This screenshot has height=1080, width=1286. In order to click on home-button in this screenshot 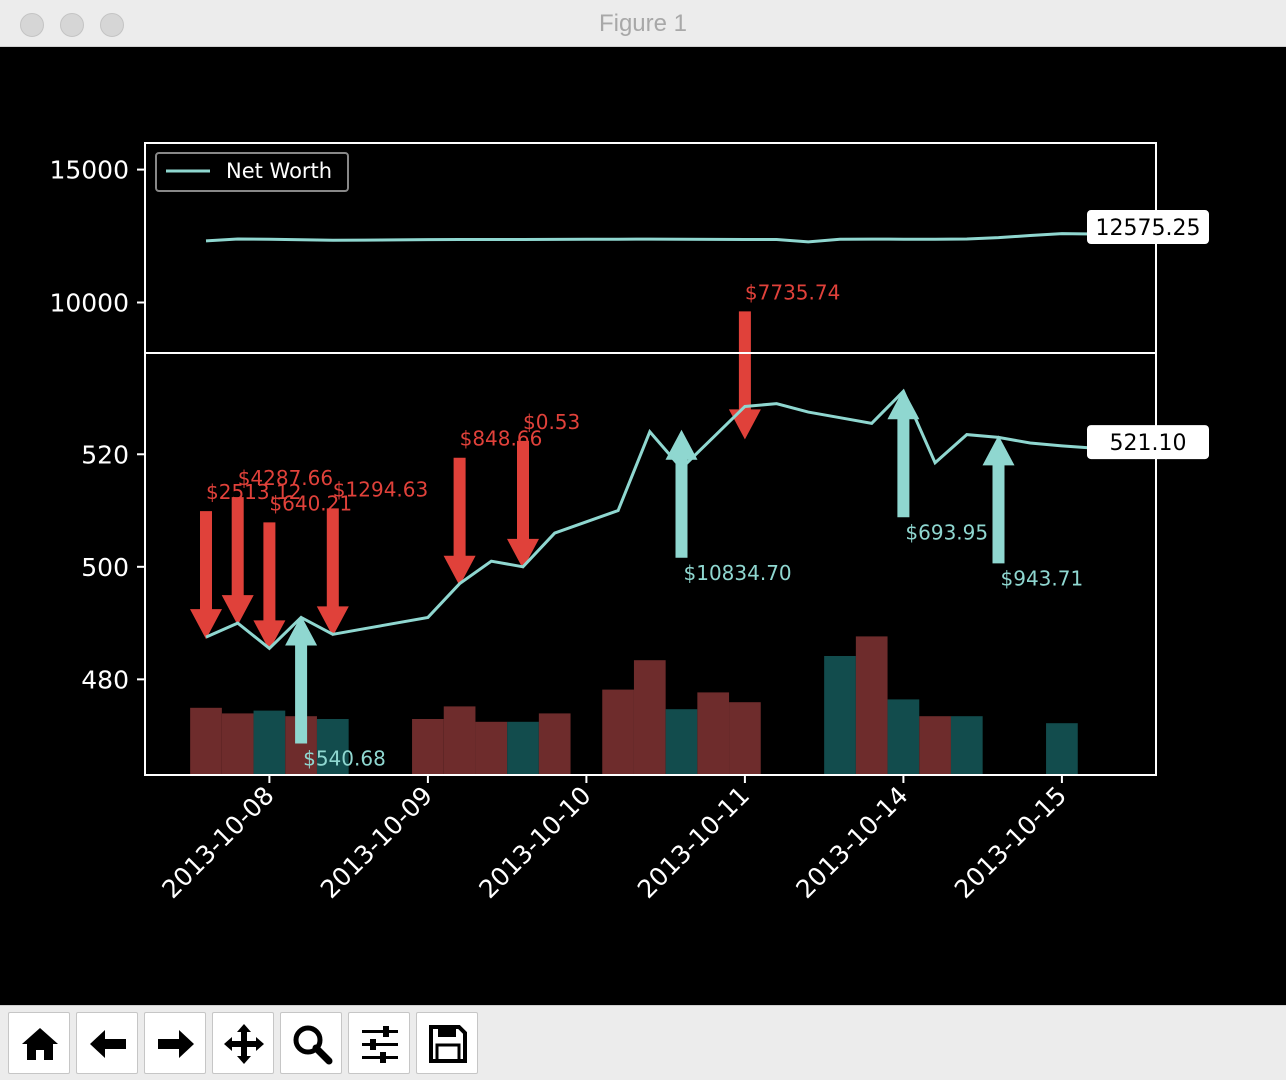, I will do `click(39, 1043)`.